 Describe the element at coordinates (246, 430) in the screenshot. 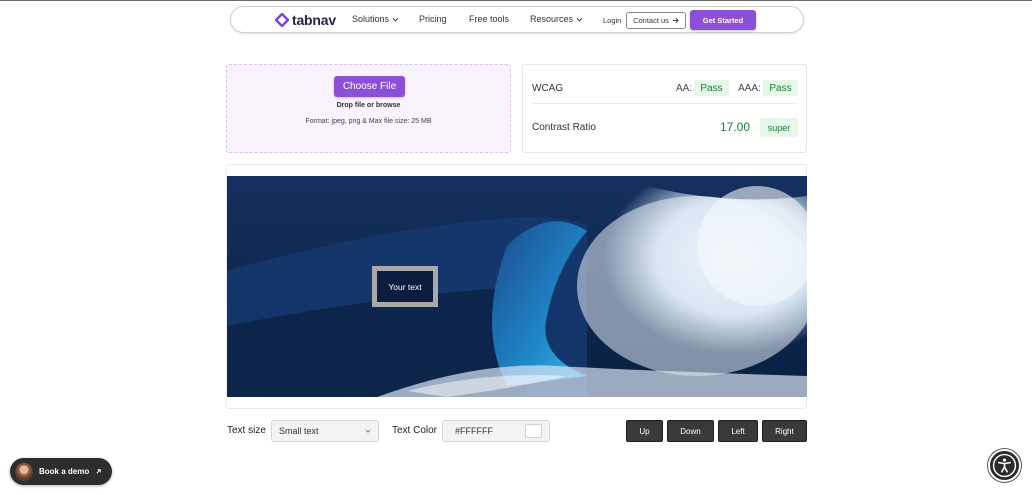

I see `text-size-label: Text size` at that location.